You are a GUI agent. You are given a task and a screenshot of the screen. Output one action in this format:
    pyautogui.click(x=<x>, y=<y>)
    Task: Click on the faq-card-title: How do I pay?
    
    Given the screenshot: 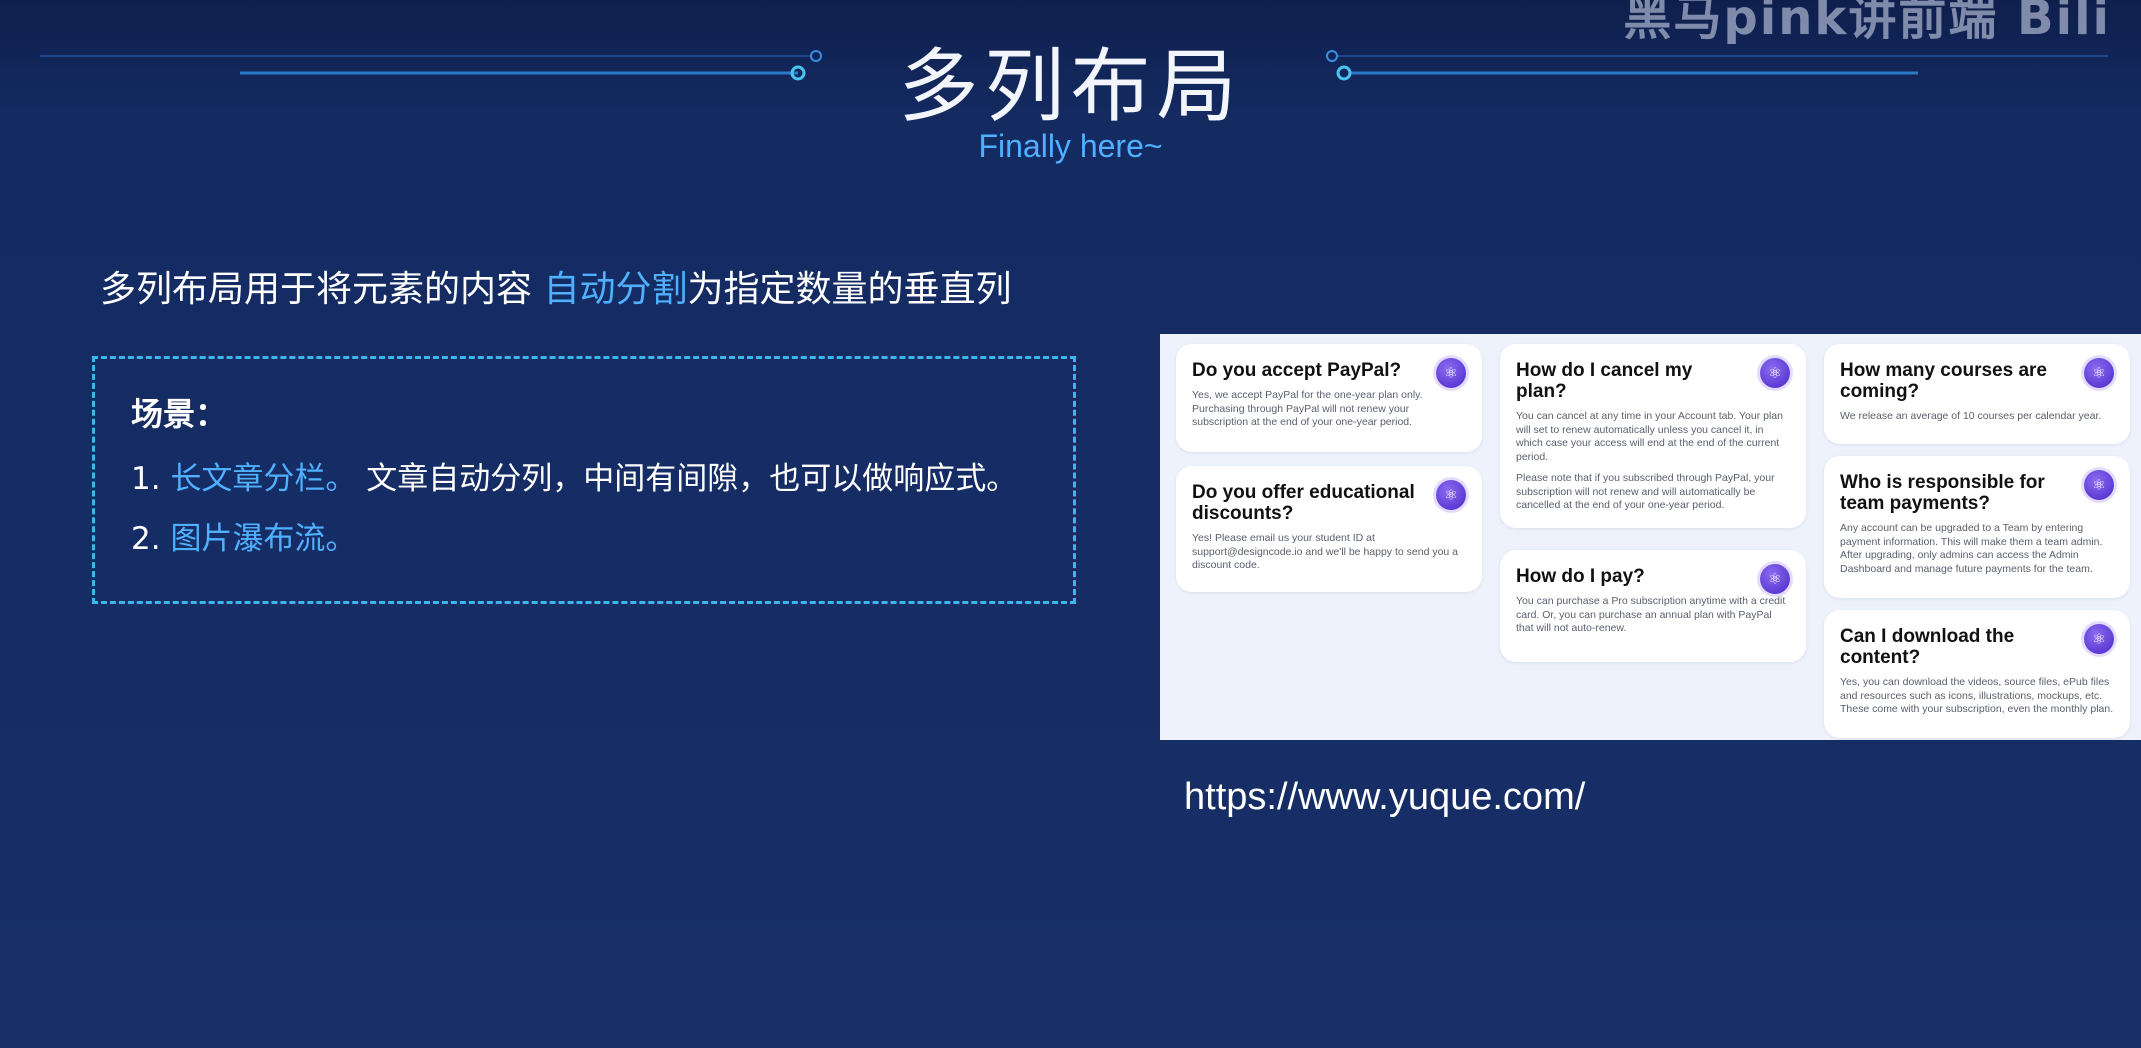 What is the action you would take?
    pyautogui.click(x=1580, y=576)
    